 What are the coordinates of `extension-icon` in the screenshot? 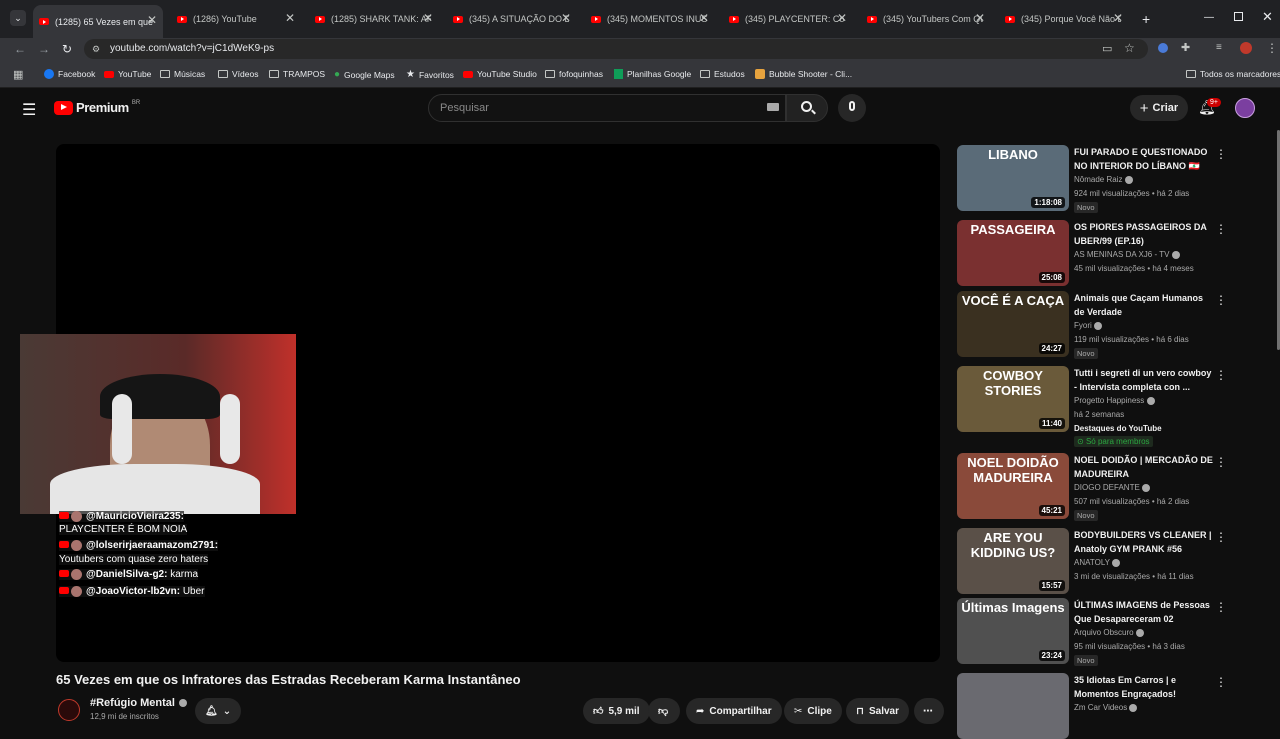 It's located at (1163, 48).